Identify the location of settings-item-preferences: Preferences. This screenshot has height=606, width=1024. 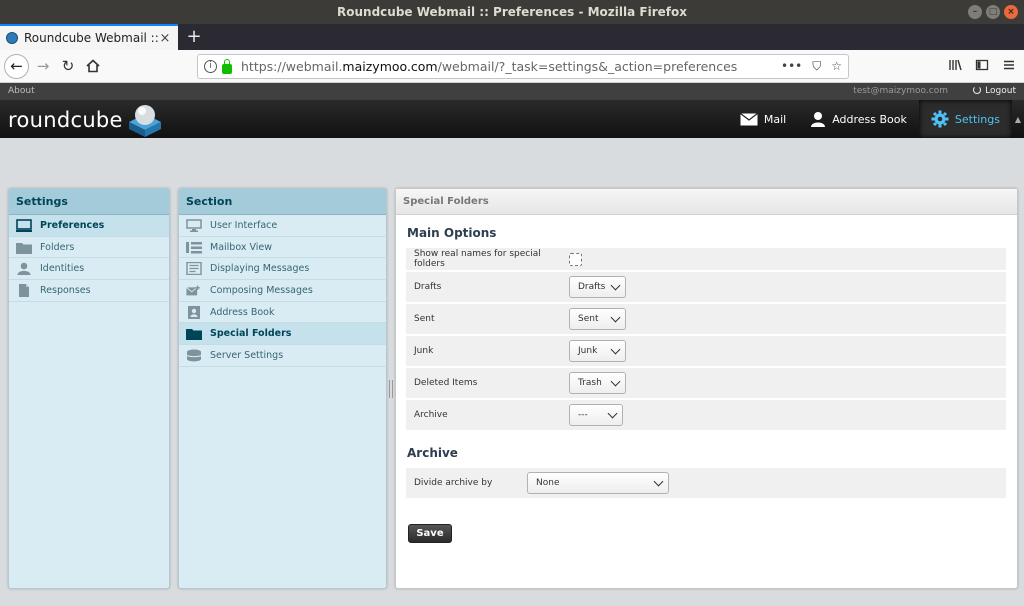
(89, 226).